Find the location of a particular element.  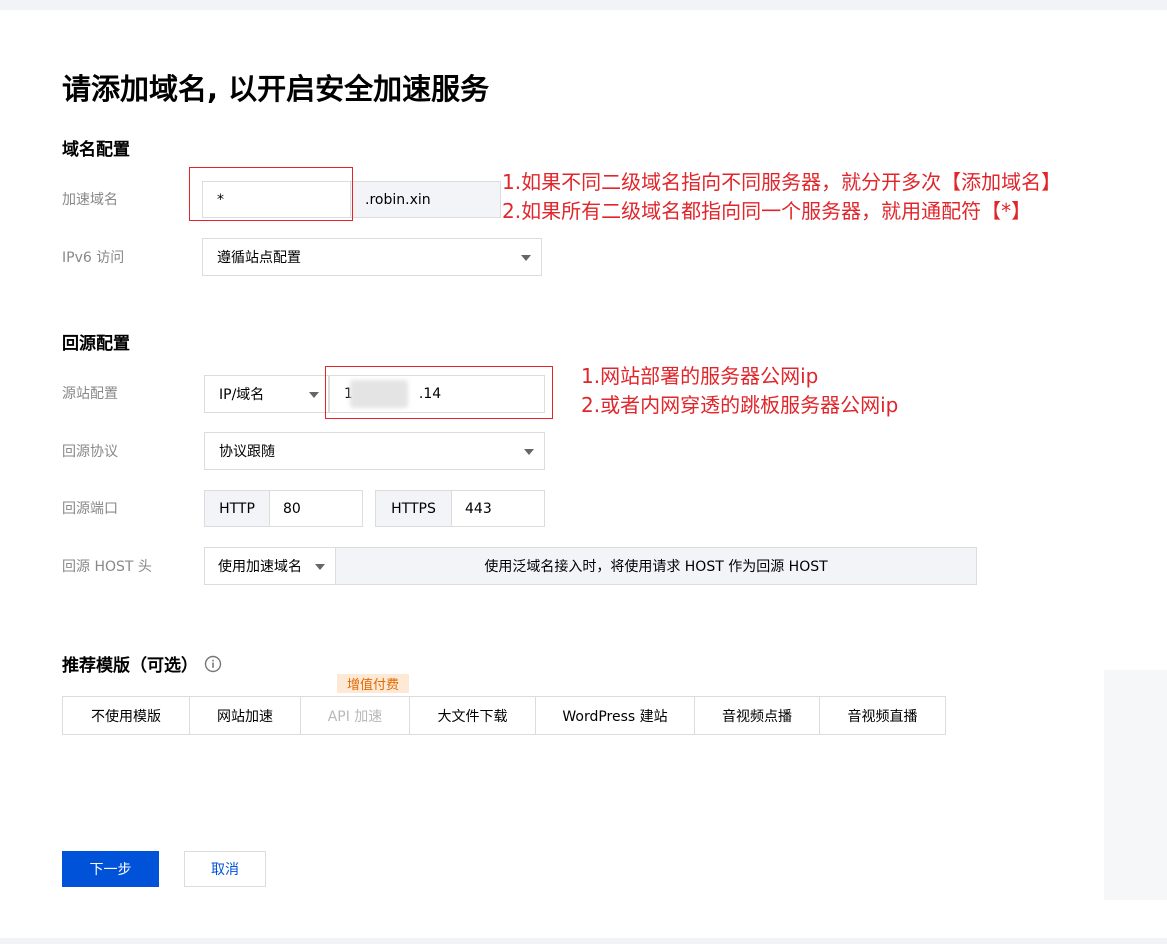

next-button: 下一步 is located at coordinates (110, 869).